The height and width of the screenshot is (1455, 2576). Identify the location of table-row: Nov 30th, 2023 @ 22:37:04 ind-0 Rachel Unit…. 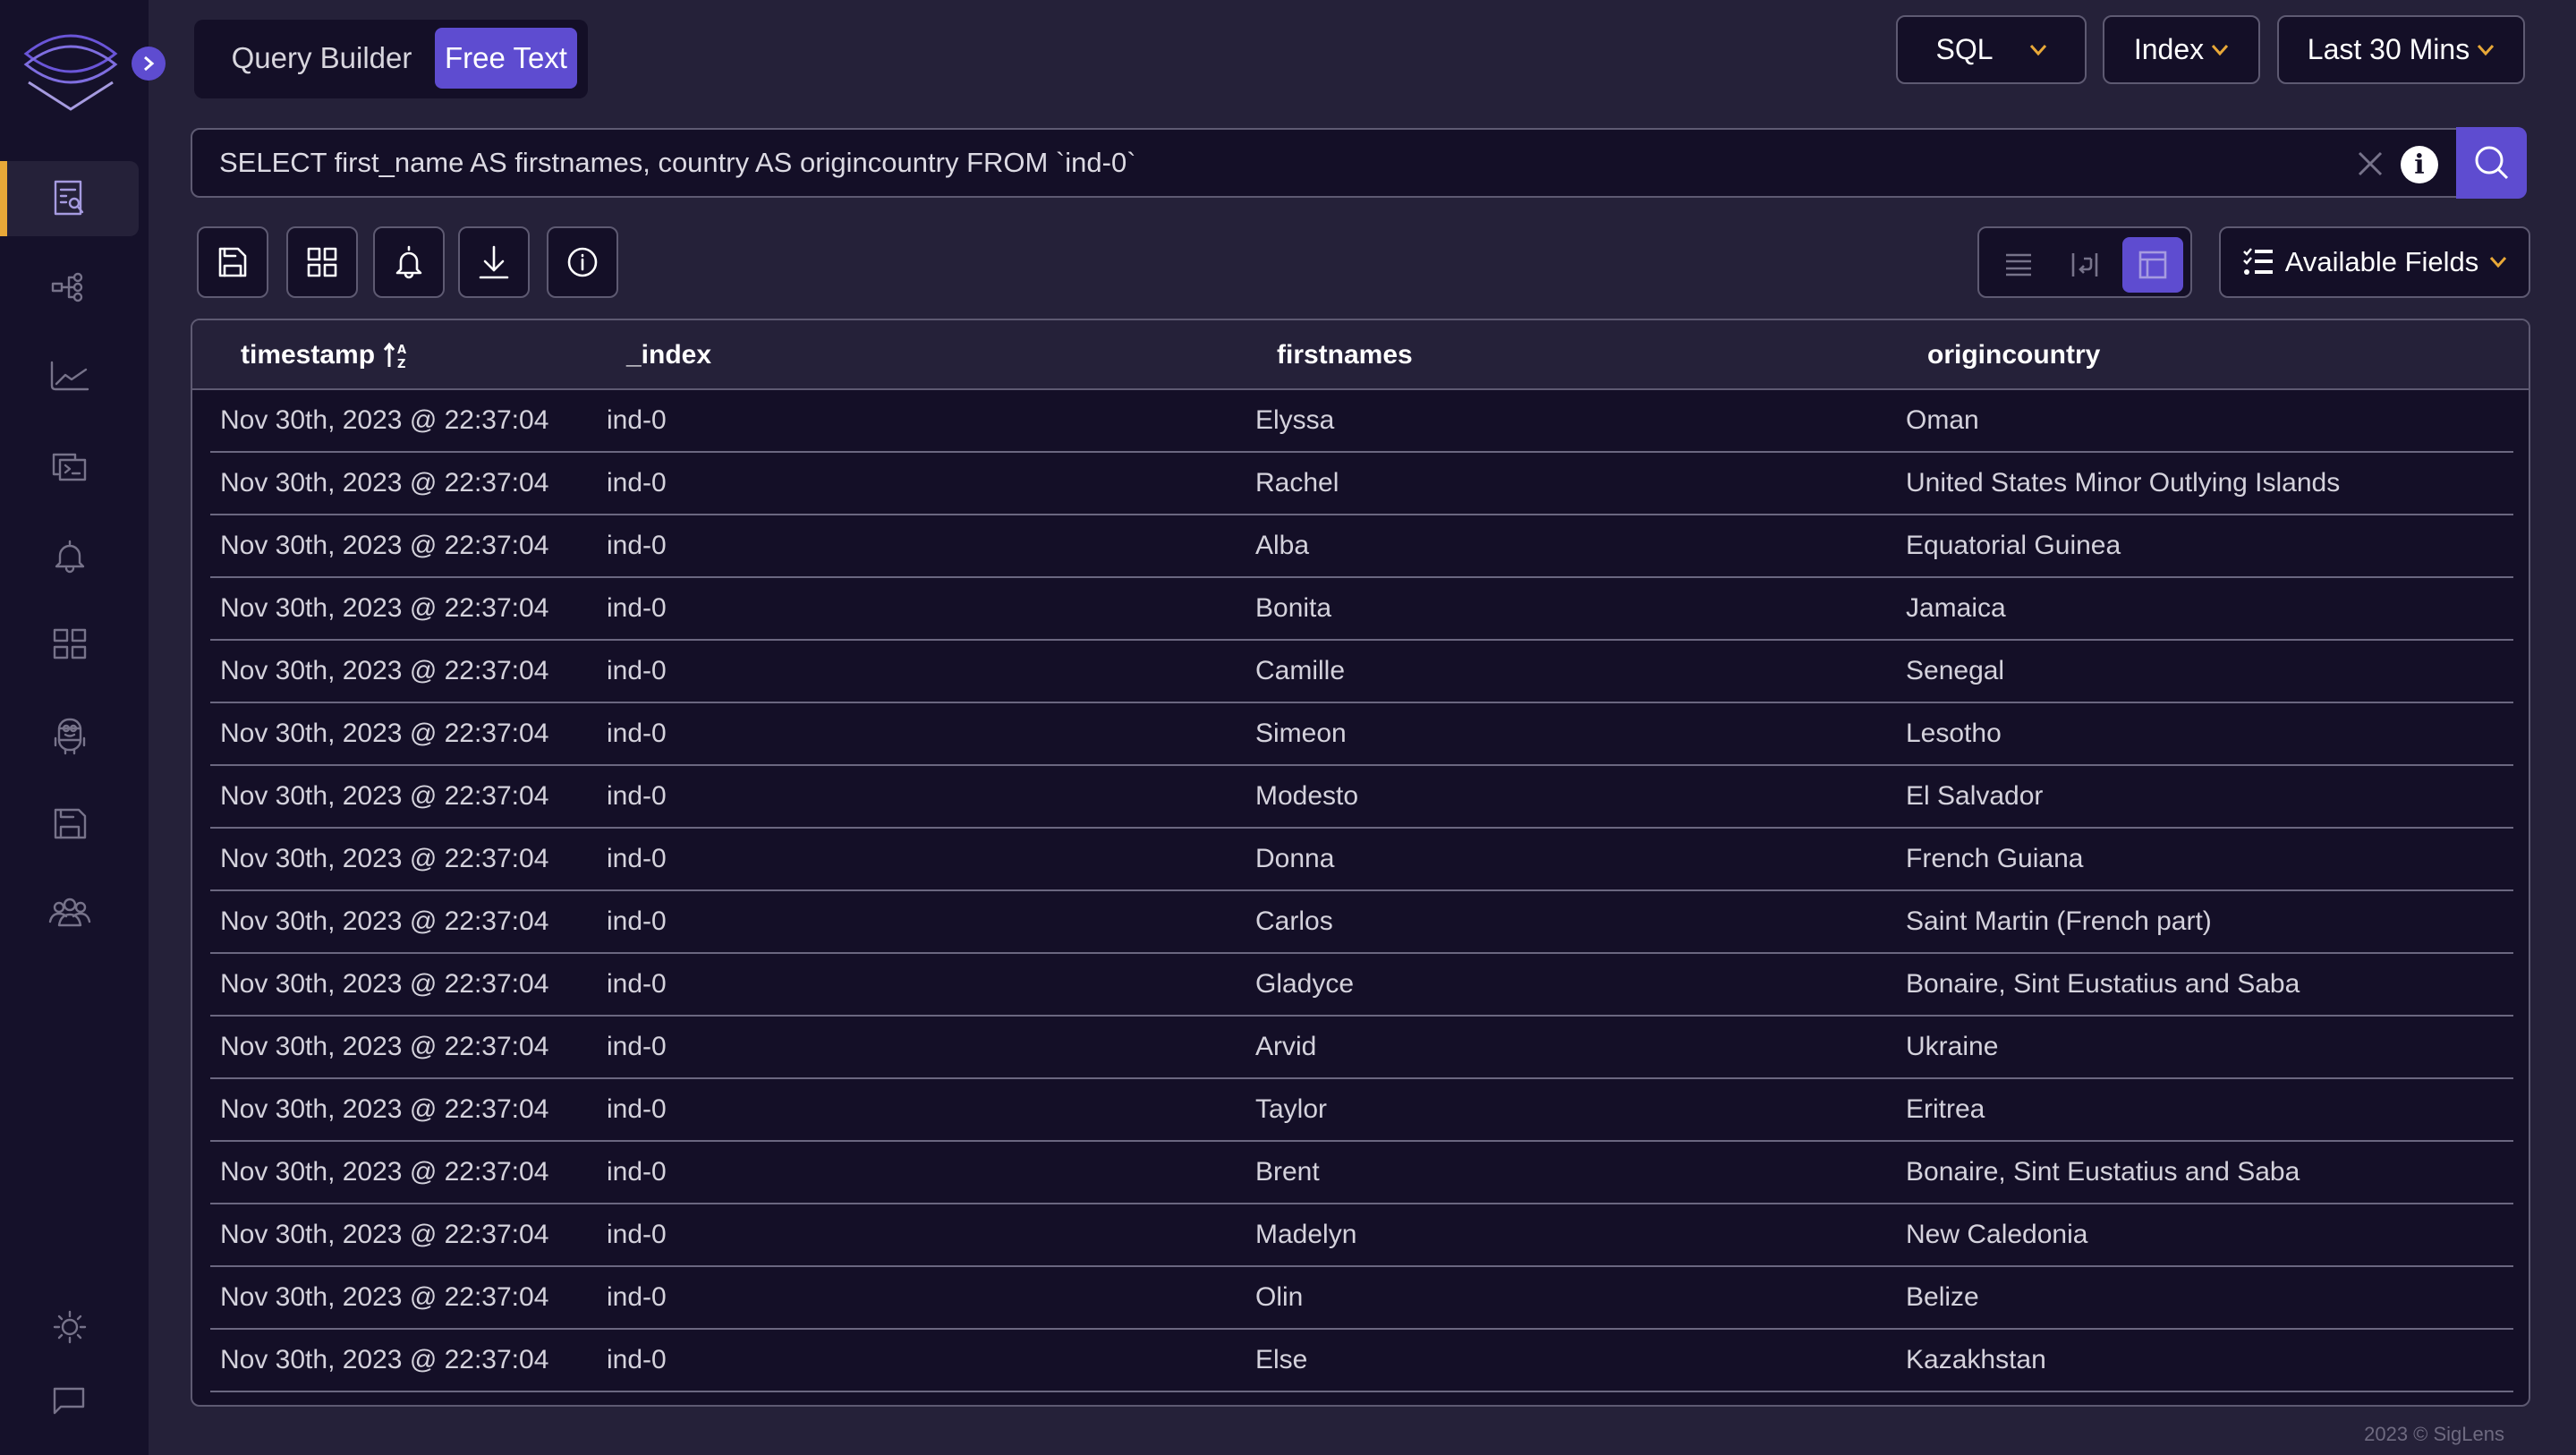
(1361, 484).